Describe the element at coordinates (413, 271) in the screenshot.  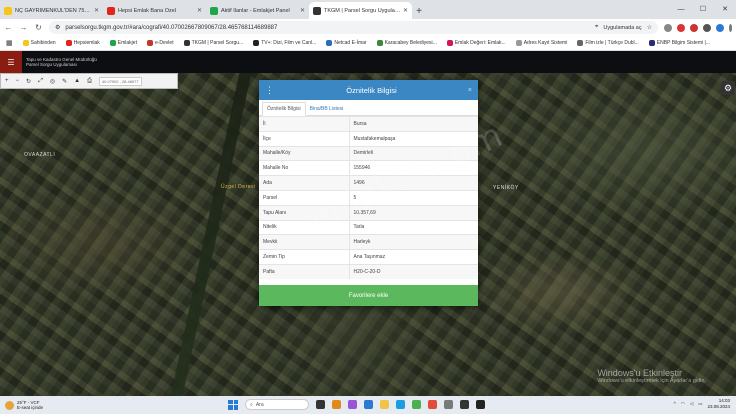
I see `attribute-value: H20-C-20-D` at that location.